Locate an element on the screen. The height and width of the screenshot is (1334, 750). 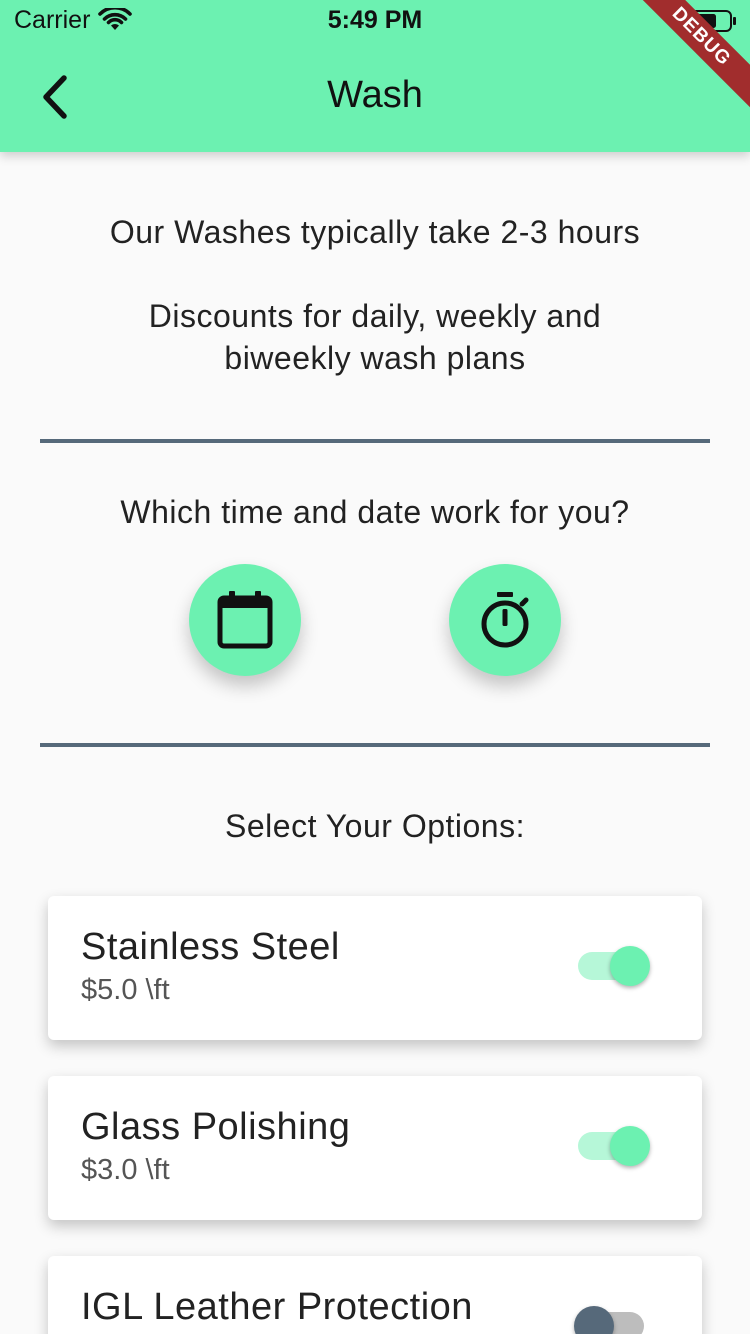
select-date-button is located at coordinates (245, 620).